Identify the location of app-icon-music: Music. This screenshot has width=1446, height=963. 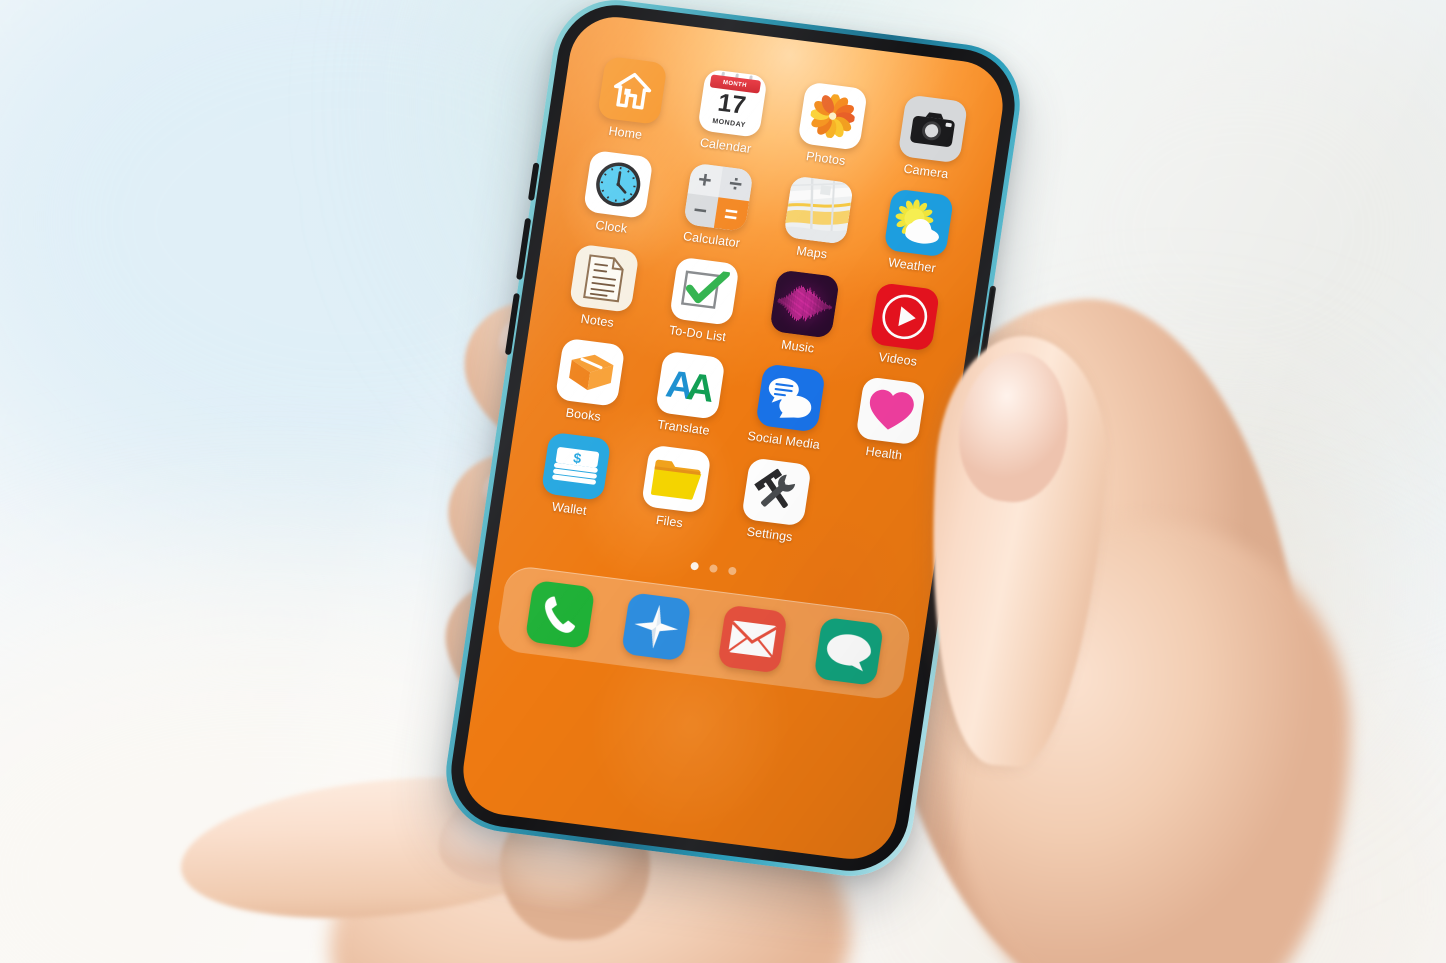
(803, 313).